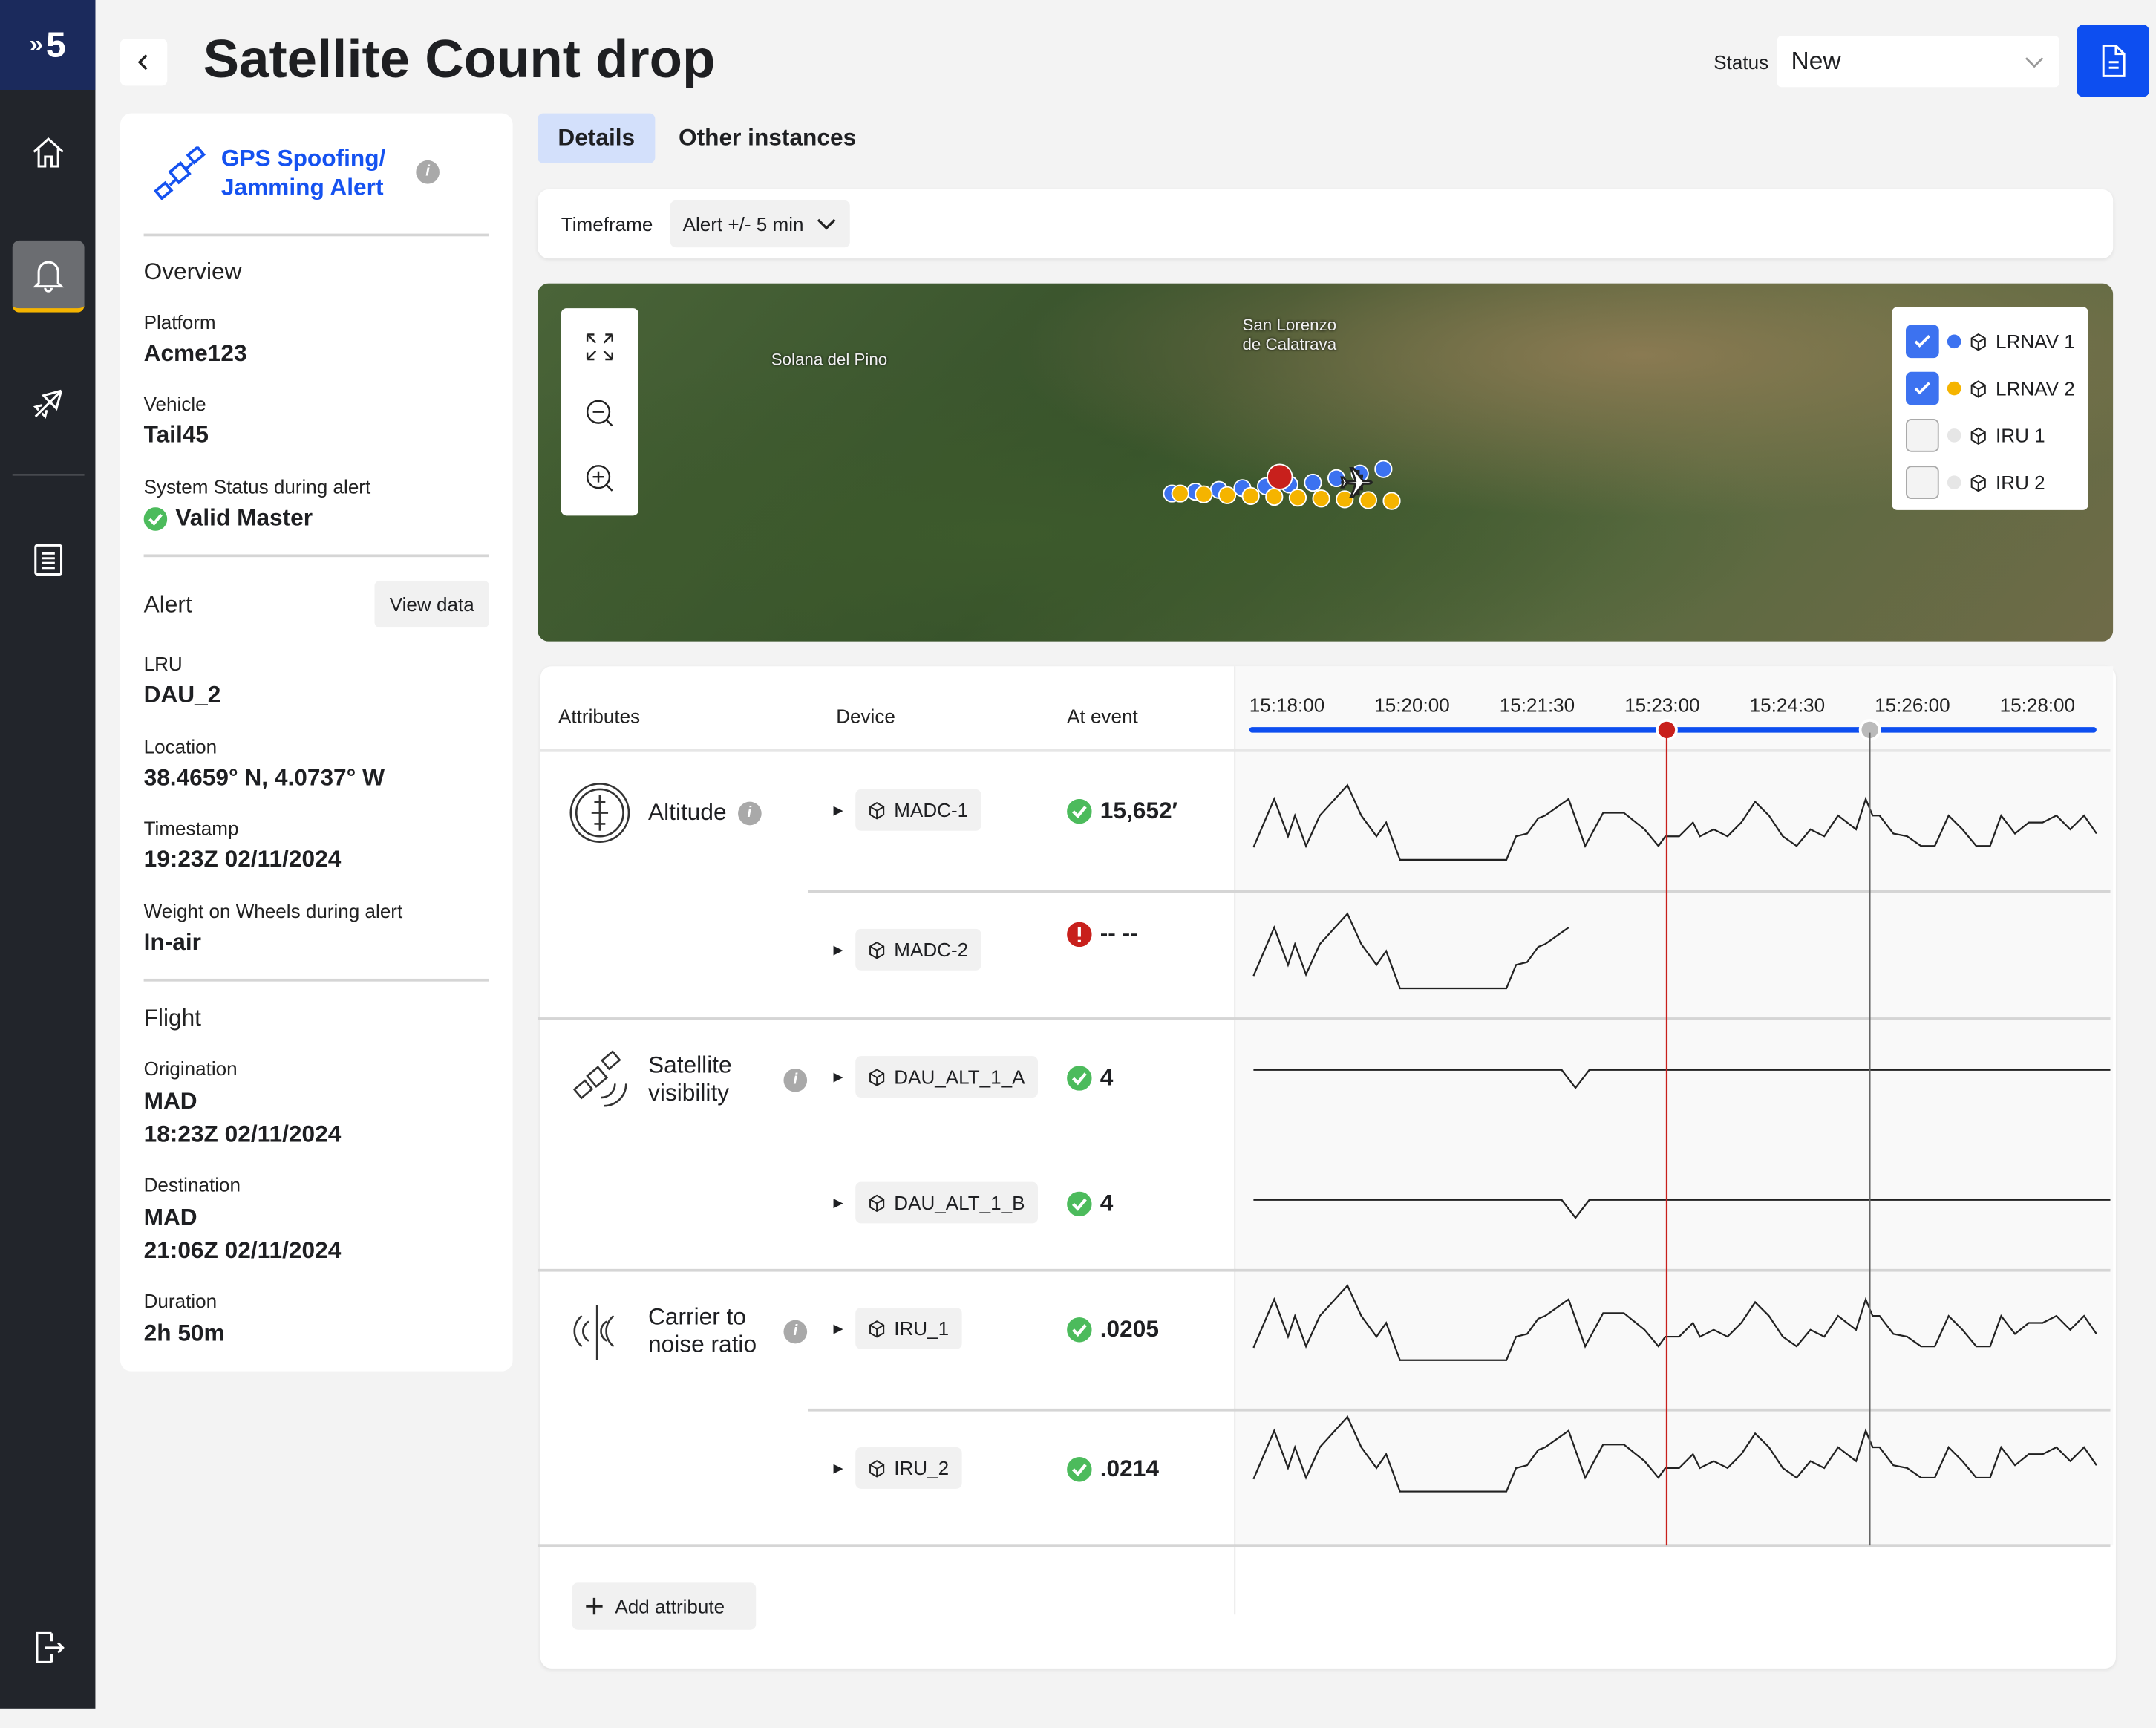  I want to click on wow-label: Weight on Wheels during alert, so click(273, 910).